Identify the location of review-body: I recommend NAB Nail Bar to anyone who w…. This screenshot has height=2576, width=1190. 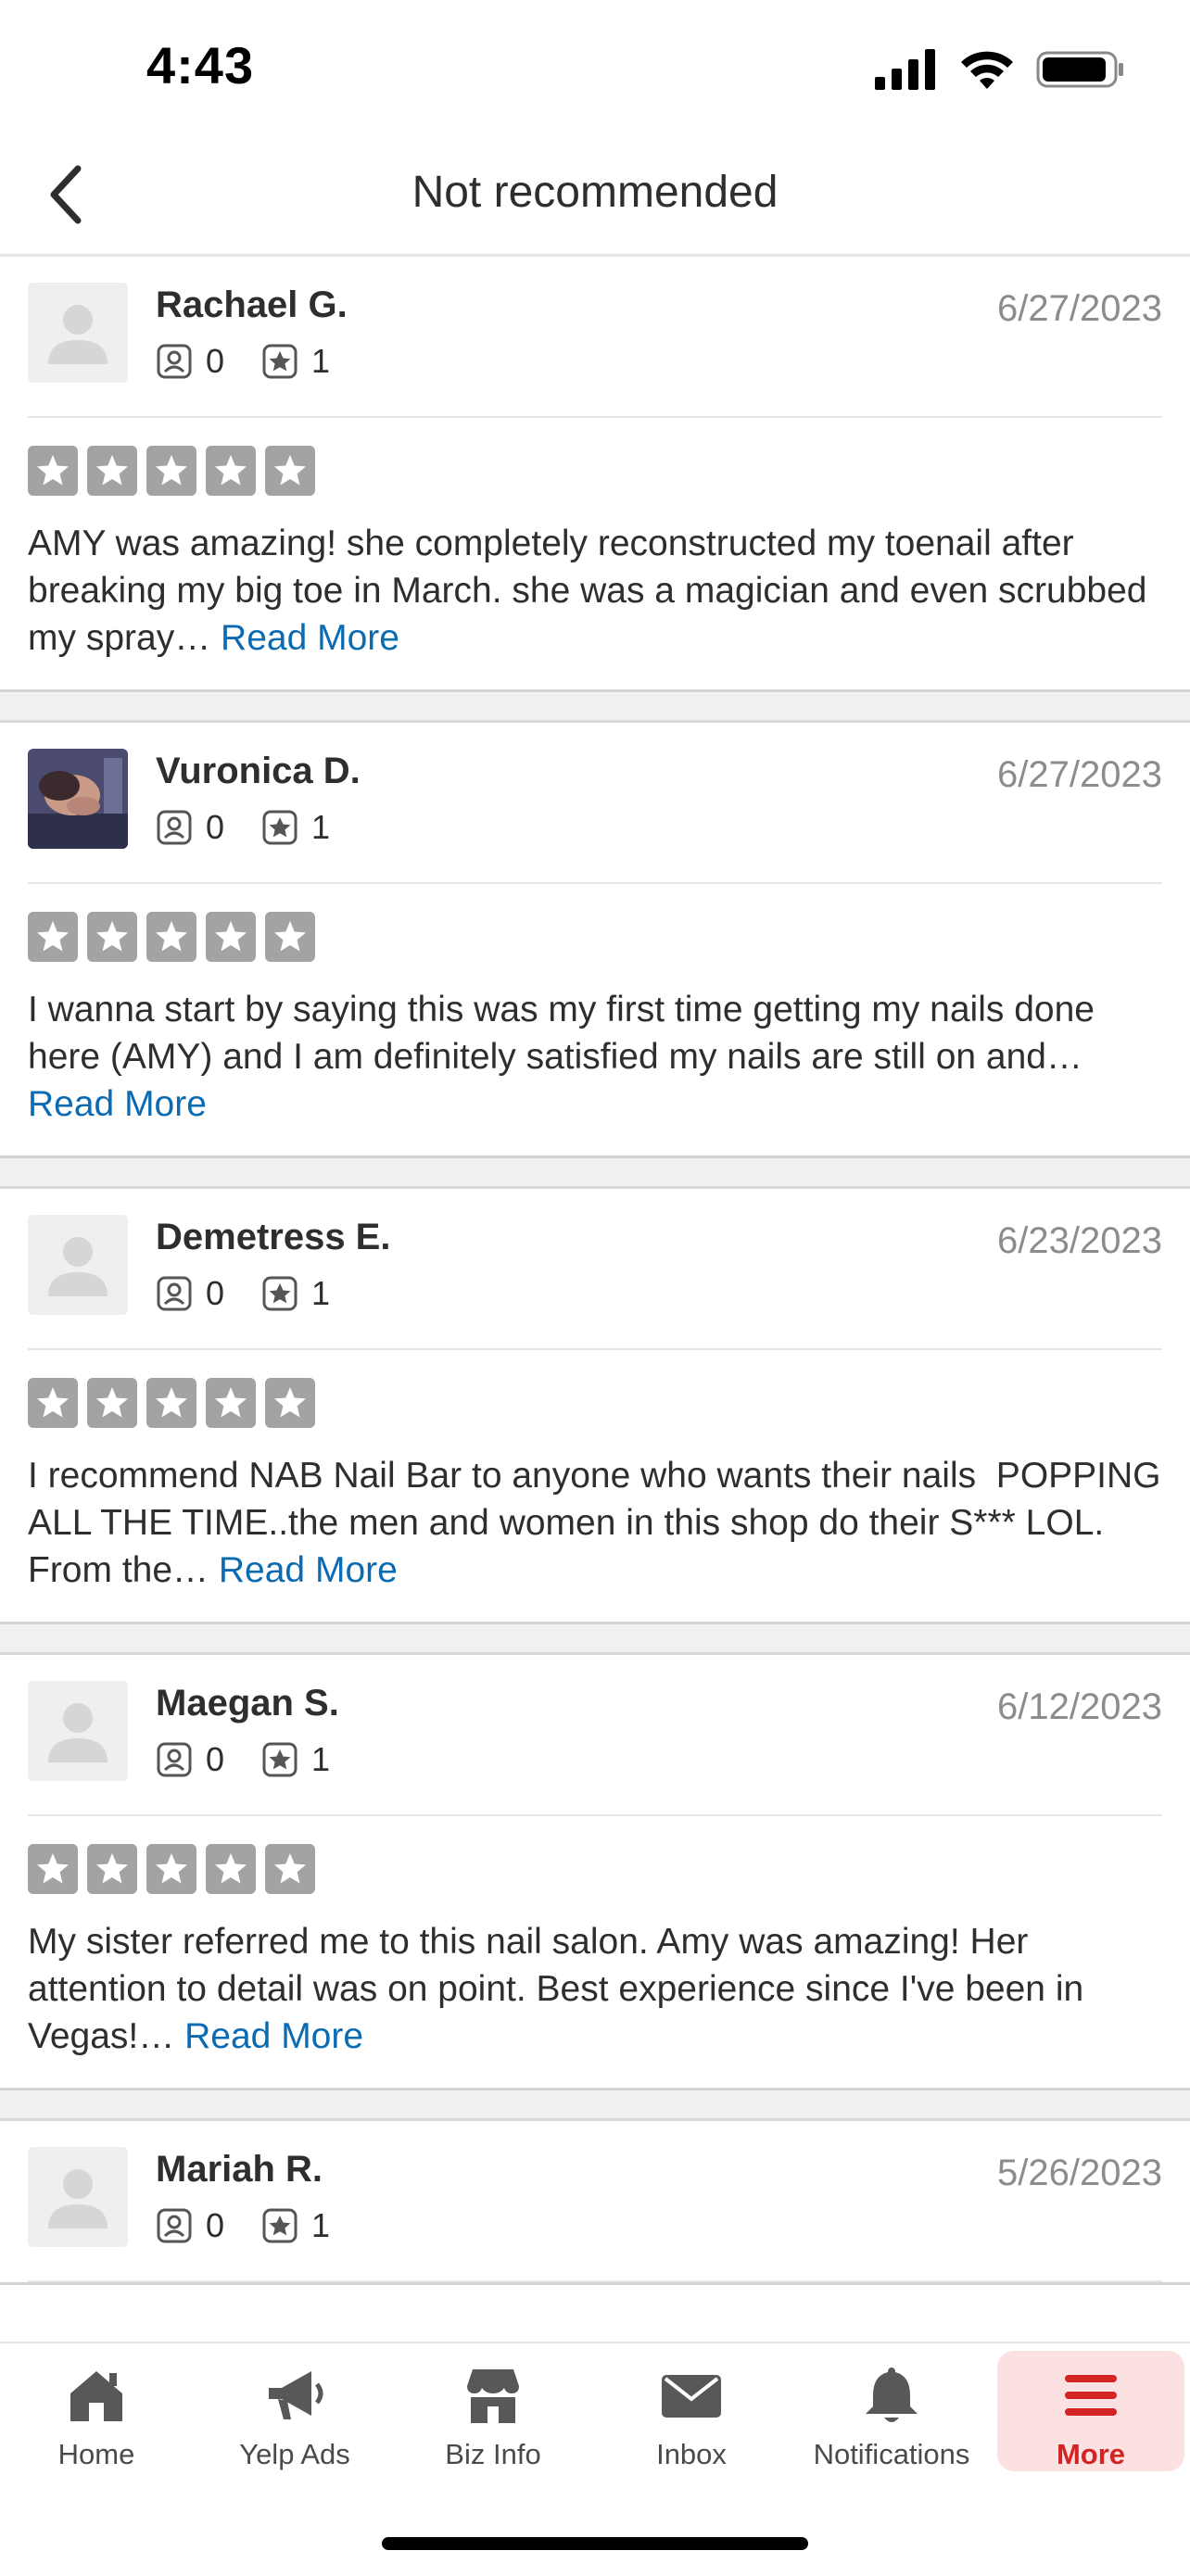
(599, 1523).